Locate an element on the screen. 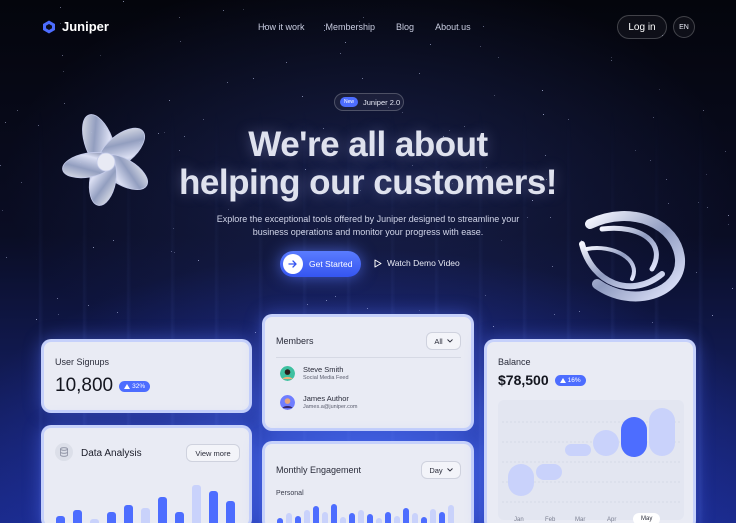 The width and height of the screenshot is (736, 523). get-started-button: Get Started is located at coordinates (320, 264).